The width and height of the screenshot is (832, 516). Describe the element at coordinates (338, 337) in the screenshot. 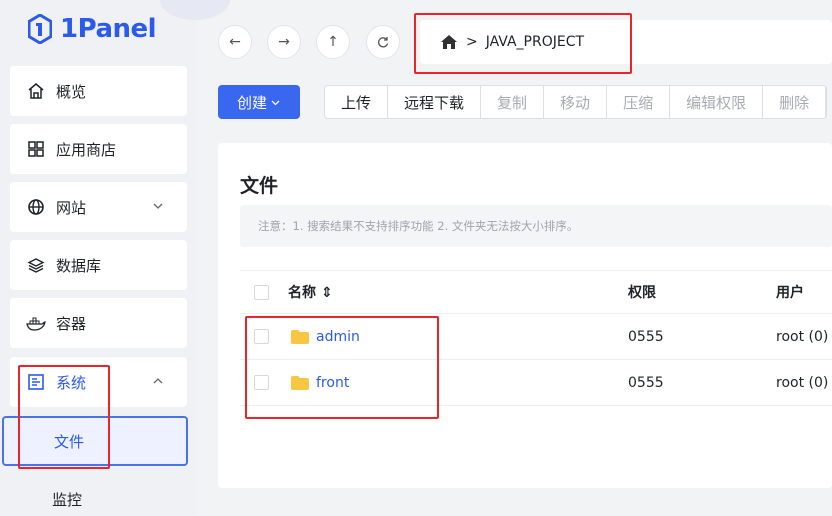

I see `file-name: admin` at that location.